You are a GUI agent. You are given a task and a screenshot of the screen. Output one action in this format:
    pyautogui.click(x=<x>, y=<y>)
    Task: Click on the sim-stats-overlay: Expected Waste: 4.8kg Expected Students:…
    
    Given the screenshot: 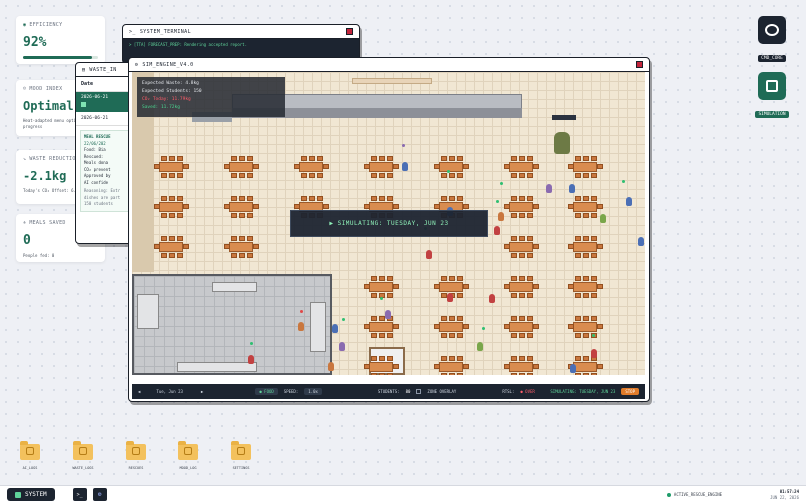 What is the action you would take?
    pyautogui.click(x=211, y=97)
    